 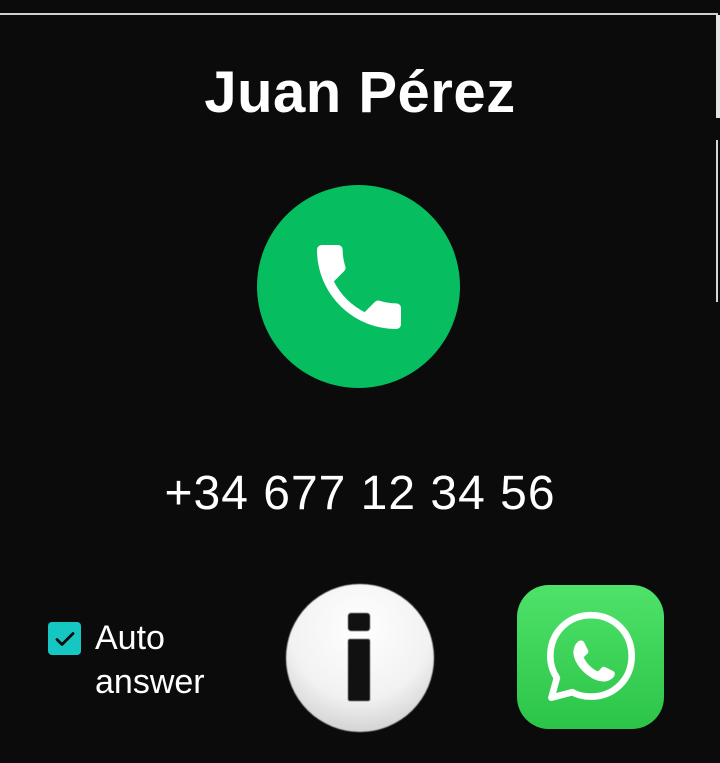 I want to click on phone-icon, so click(x=358, y=286).